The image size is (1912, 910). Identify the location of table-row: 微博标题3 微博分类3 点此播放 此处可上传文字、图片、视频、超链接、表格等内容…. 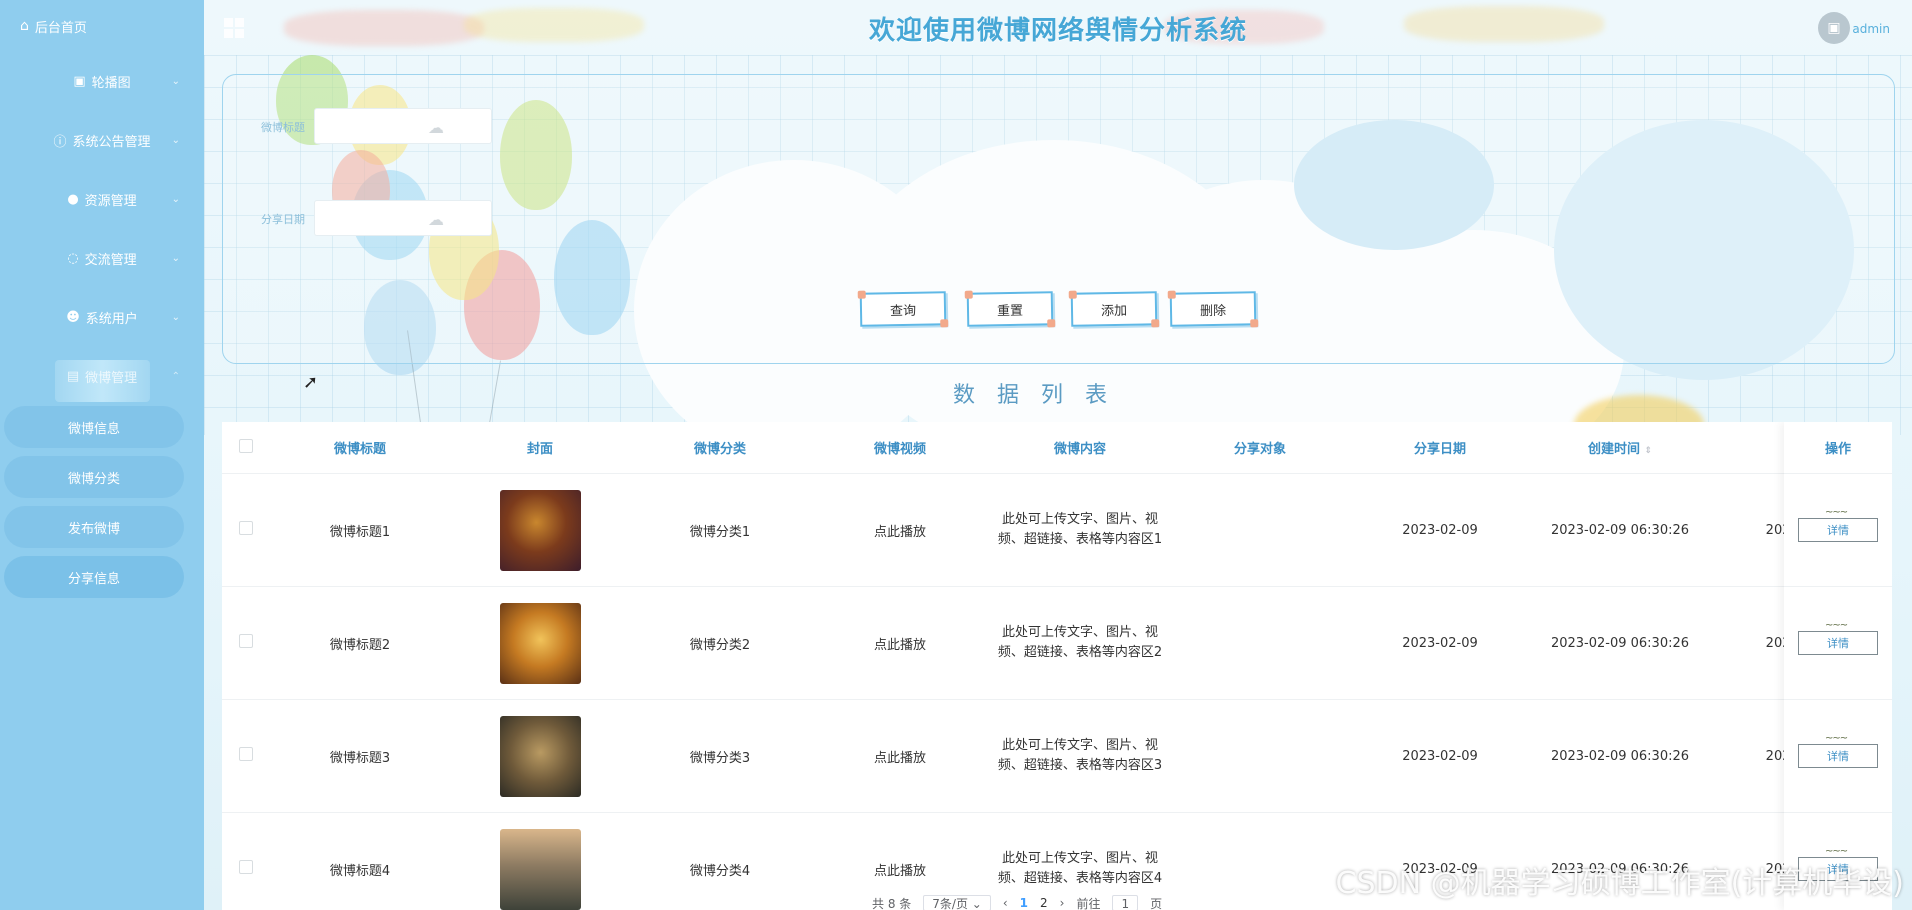
(1057, 756).